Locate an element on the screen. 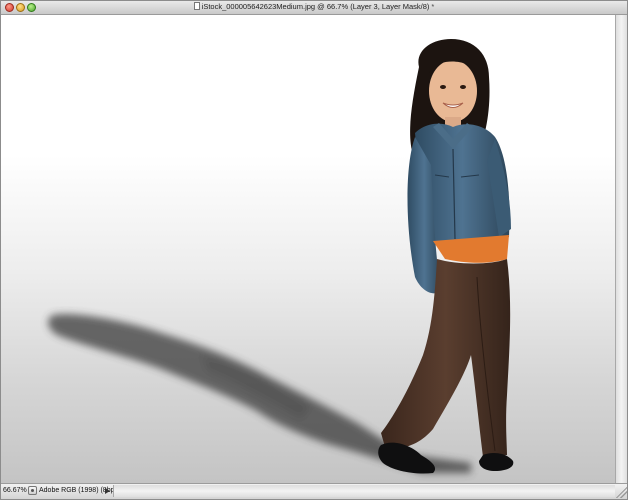 The width and height of the screenshot is (628, 500). status-info-icon is located at coordinates (32, 490).